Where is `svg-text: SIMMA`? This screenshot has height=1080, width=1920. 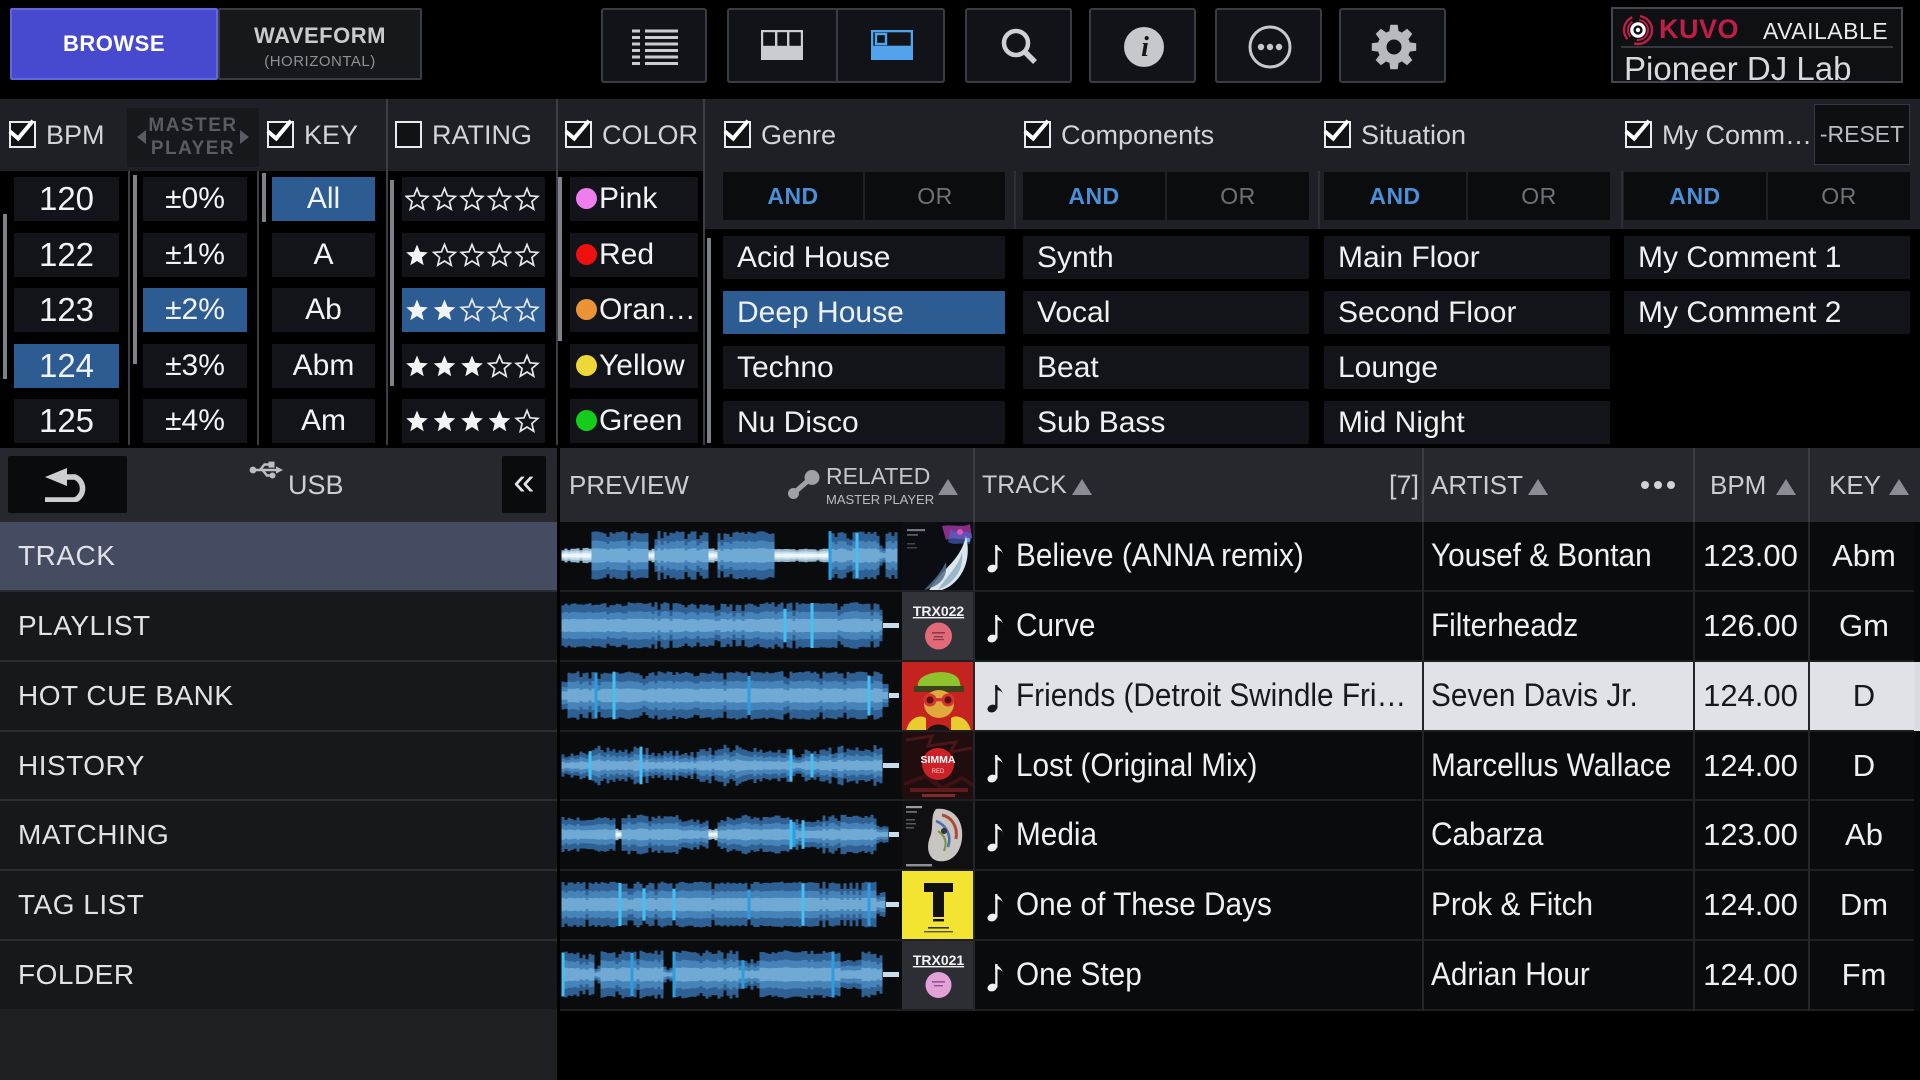 svg-text: SIMMA is located at coordinates (938, 760).